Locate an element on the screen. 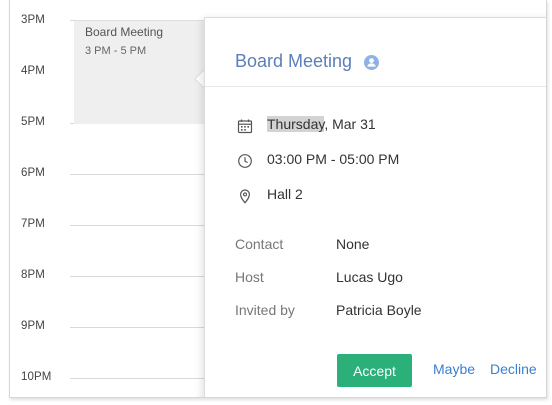  calendar-icon is located at coordinates (245, 126).